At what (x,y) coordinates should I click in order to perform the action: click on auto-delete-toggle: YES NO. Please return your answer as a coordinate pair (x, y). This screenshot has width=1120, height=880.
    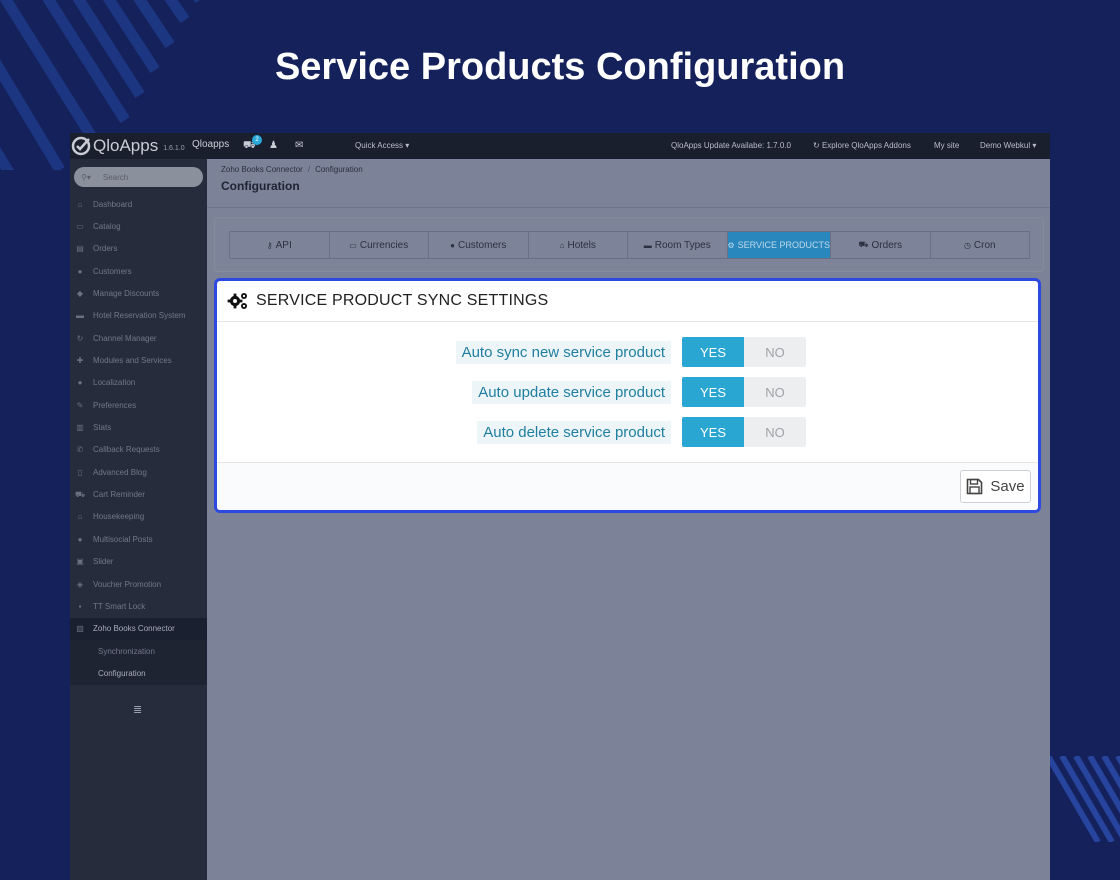
    Looking at the image, I should click on (744, 432).